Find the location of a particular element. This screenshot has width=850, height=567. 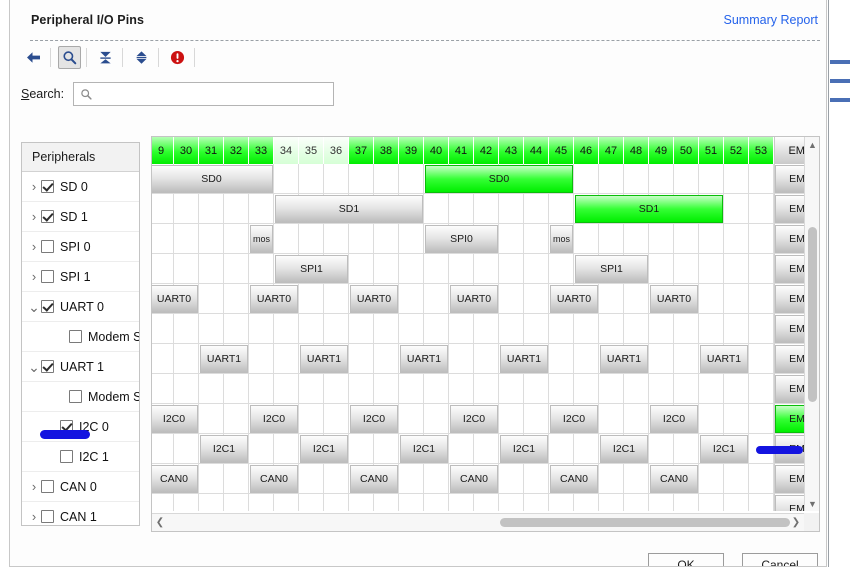

tree-item-uart-0: ⌄ UART 0 is located at coordinates (80, 307).